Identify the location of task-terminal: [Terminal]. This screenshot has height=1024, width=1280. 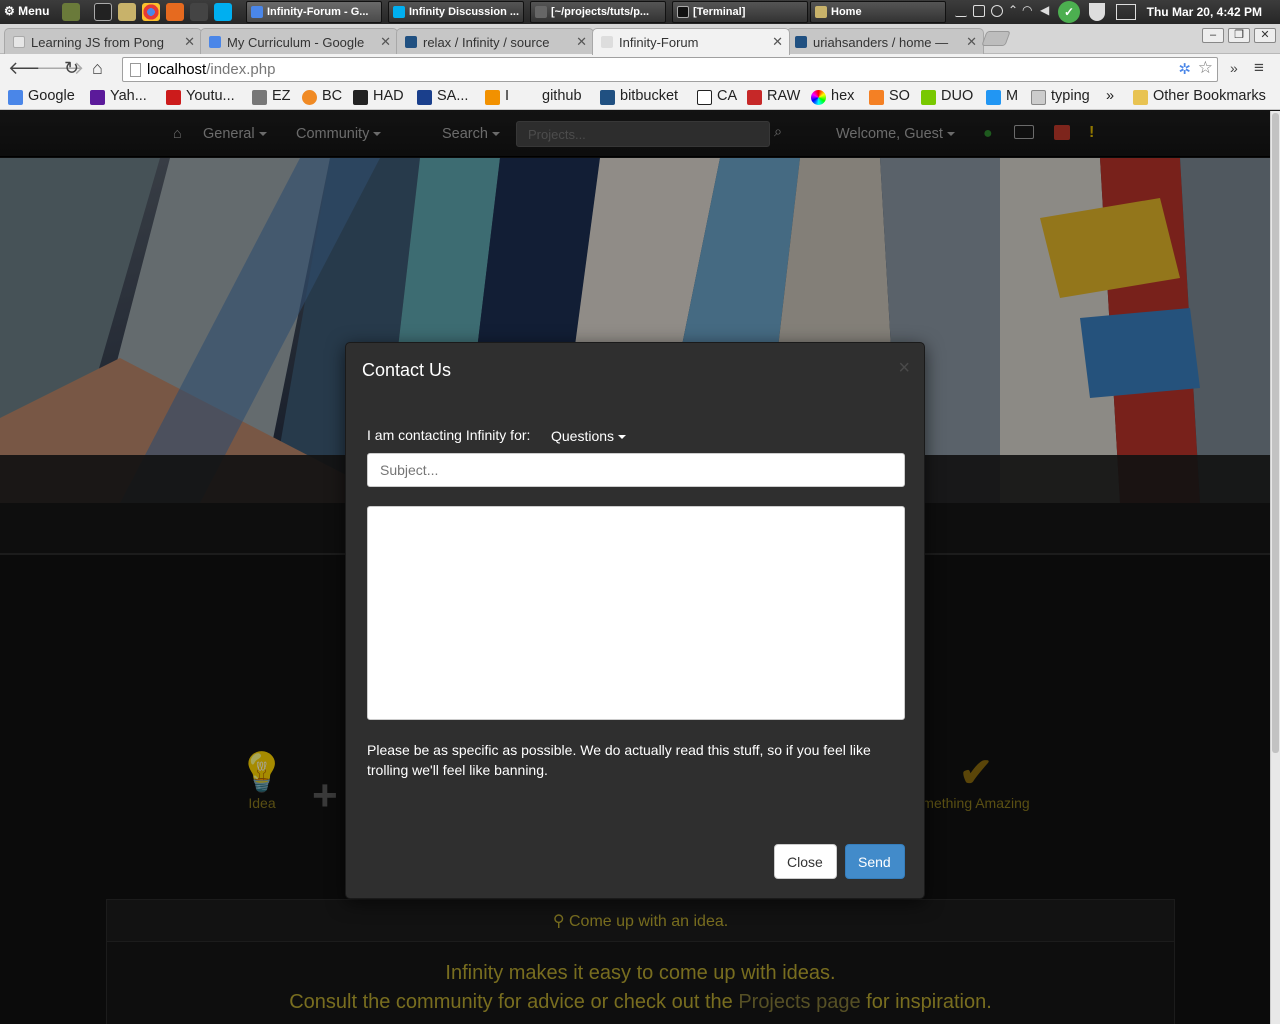
(740, 12).